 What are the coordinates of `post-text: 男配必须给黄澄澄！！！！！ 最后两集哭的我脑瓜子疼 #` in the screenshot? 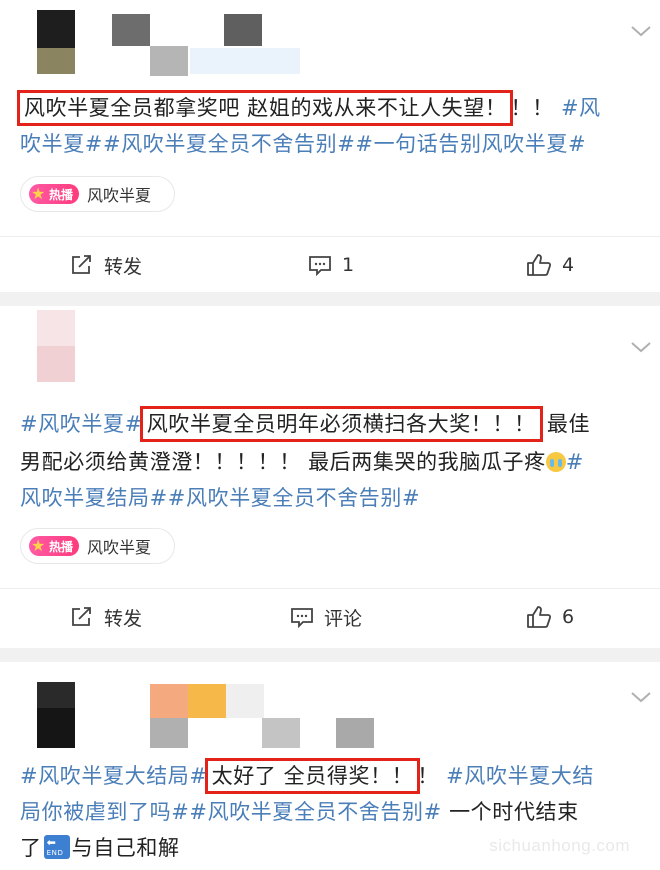 It's located at (331, 462).